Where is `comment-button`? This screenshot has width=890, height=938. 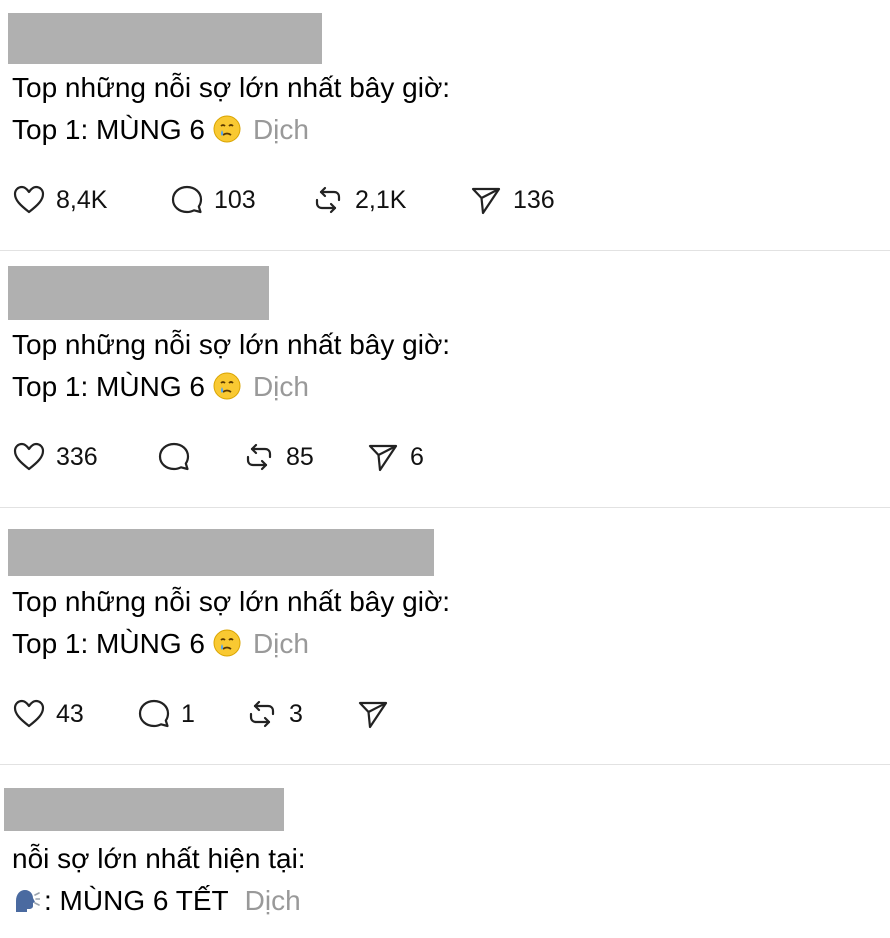
comment-button is located at coordinates (179, 457).